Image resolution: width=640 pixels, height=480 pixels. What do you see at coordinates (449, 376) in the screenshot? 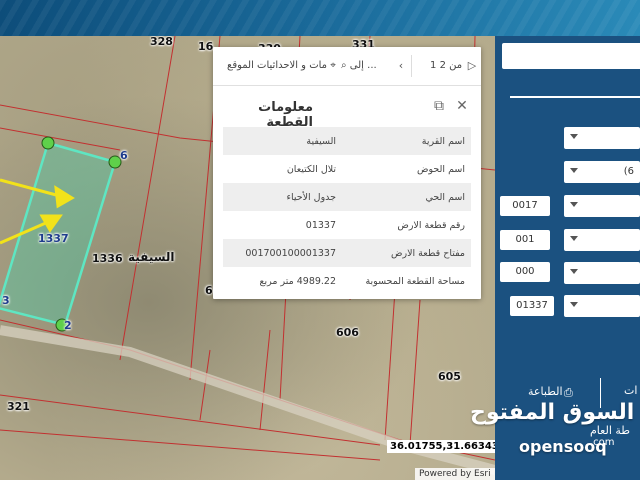
I see `parcel-label: 605` at bounding box center [449, 376].